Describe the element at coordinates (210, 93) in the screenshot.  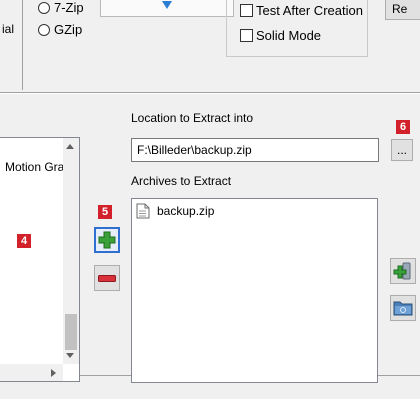
I see `top-separator-highlight` at that location.